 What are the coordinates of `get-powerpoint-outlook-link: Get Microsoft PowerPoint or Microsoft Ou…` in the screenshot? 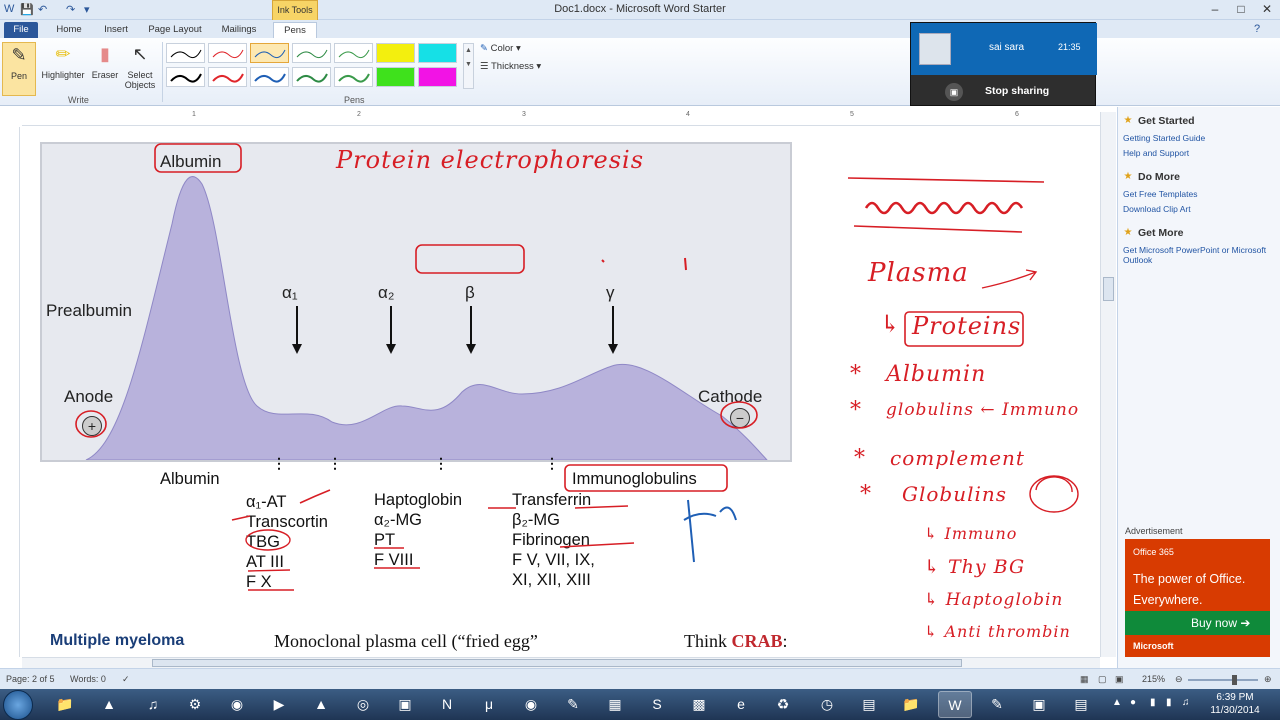 It's located at (1200, 255).